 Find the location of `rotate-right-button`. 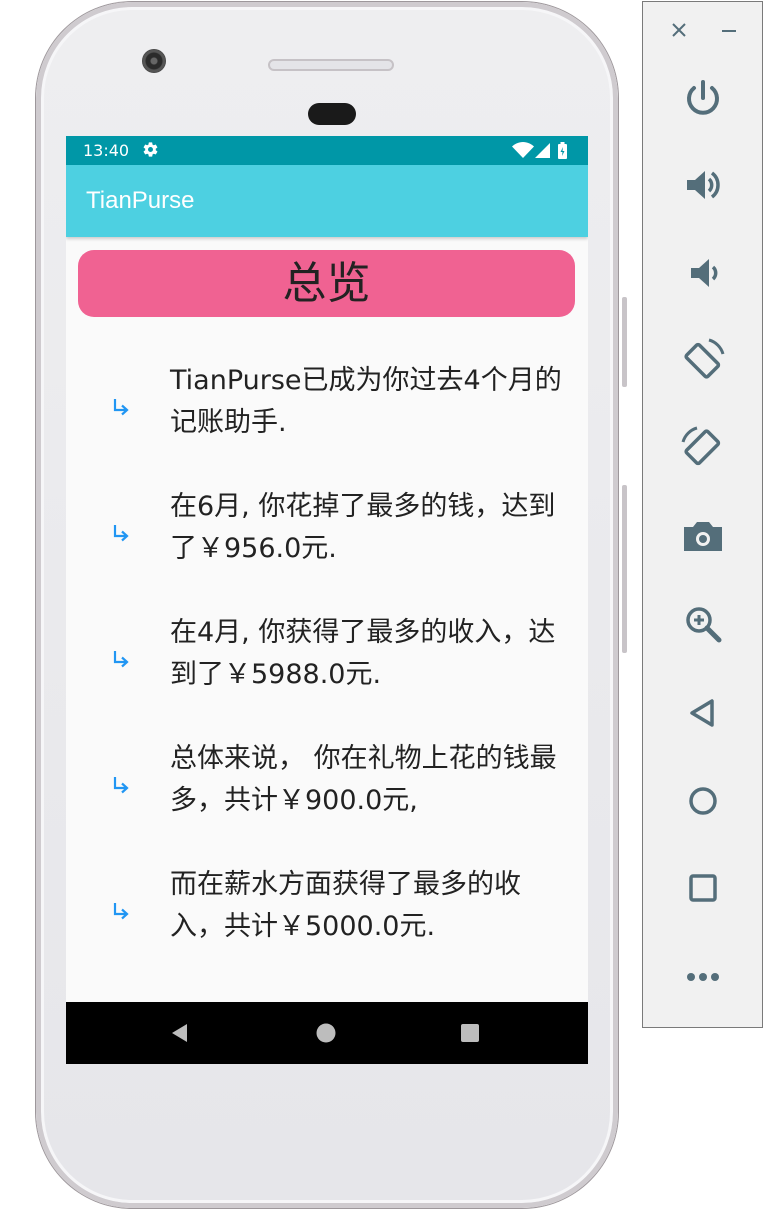

rotate-right-button is located at coordinates (703, 448).